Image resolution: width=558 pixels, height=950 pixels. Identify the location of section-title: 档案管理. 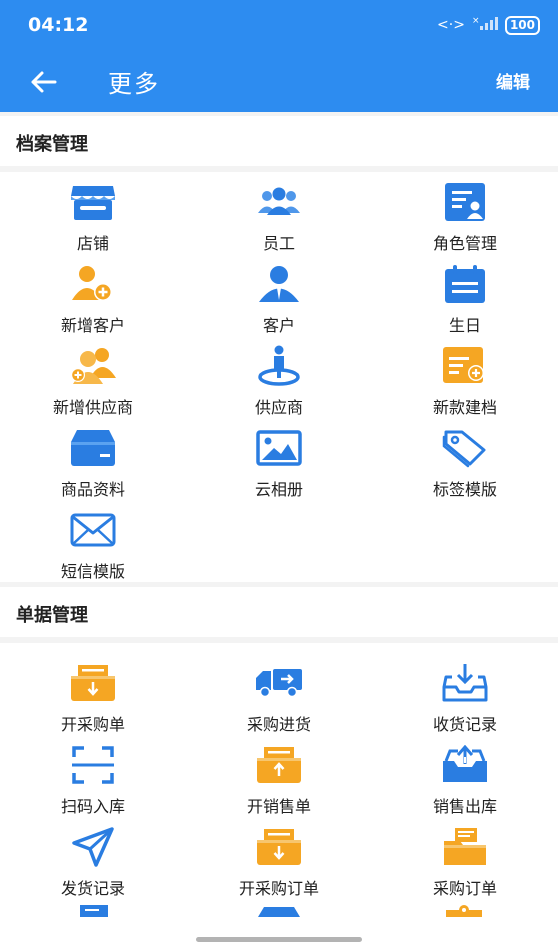
(52, 144).